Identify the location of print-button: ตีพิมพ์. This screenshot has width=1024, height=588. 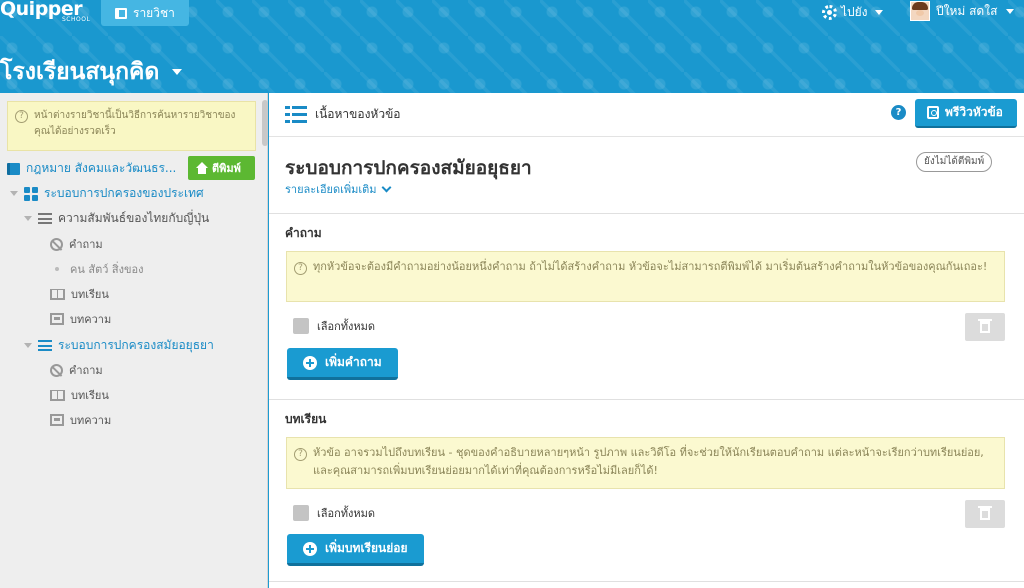
(221, 168).